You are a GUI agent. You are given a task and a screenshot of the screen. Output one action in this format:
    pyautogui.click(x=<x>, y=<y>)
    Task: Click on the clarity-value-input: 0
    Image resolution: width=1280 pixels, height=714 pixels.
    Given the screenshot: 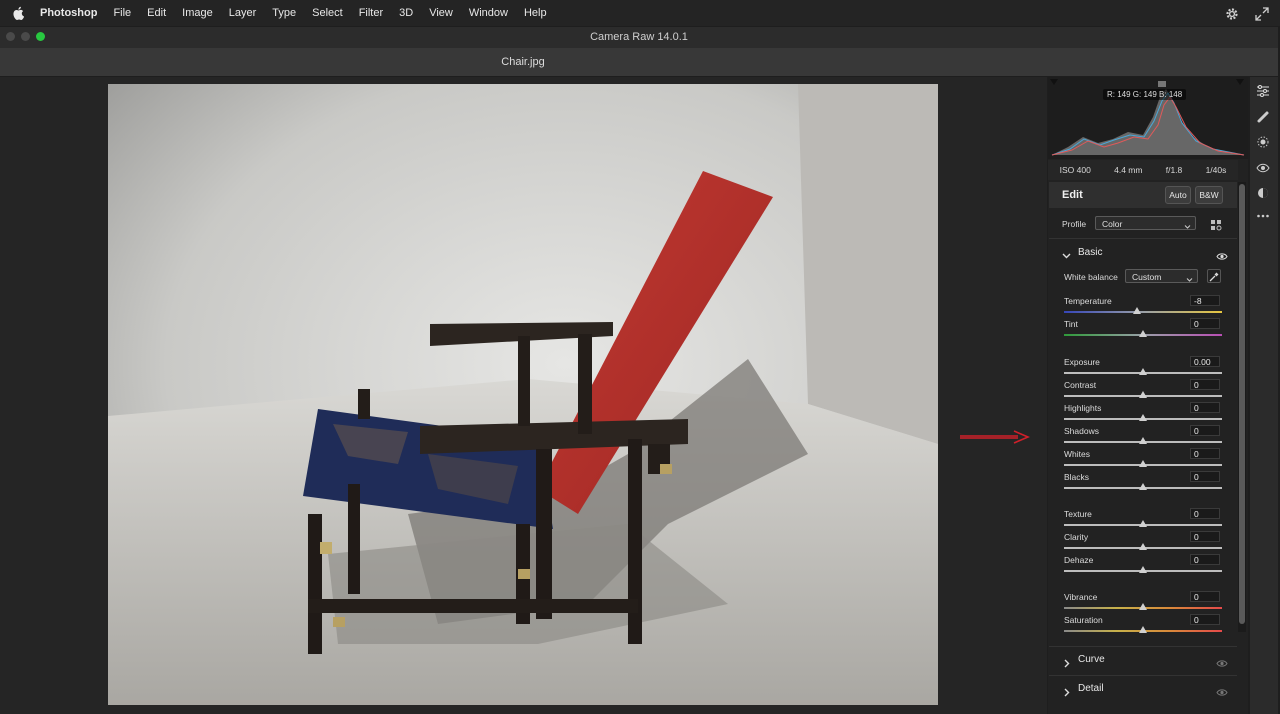 What is the action you would take?
    pyautogui.click(x=1205, y=536)
    